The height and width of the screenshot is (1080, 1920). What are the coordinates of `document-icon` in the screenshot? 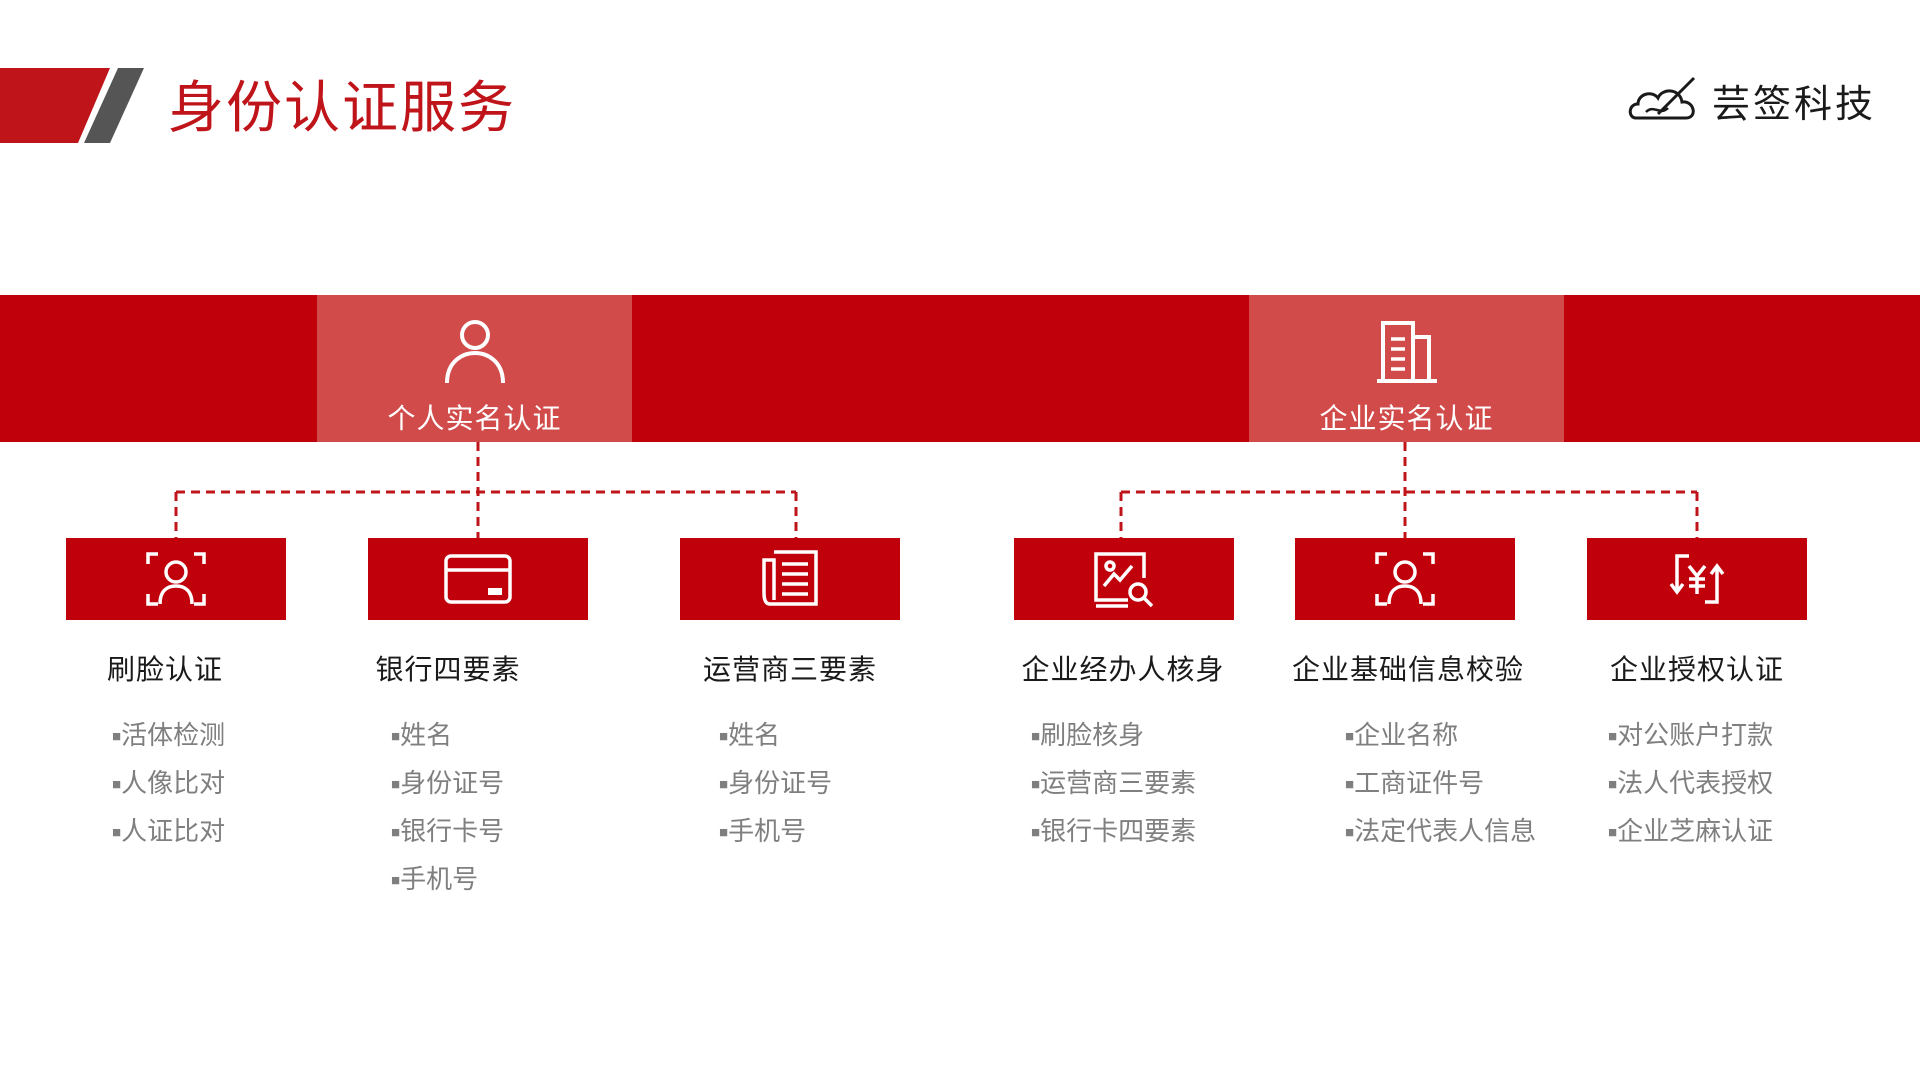 It's located at (790, 578).